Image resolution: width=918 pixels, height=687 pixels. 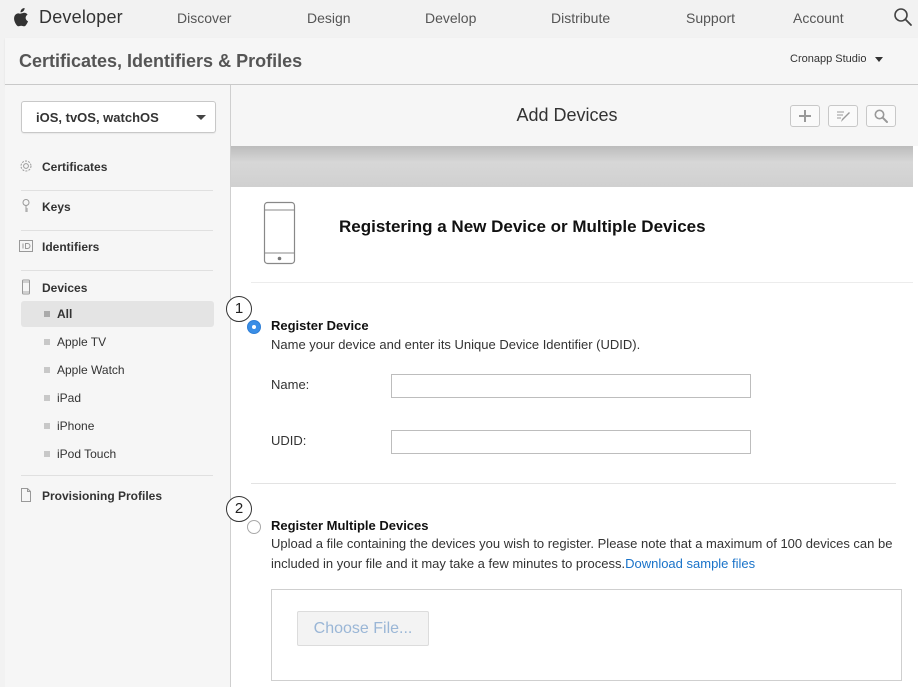 What do you see at coordinates (117, 207) in the screenshot?
I see `sidebar-item-keys: Keys` at bounding box center [117, 207].